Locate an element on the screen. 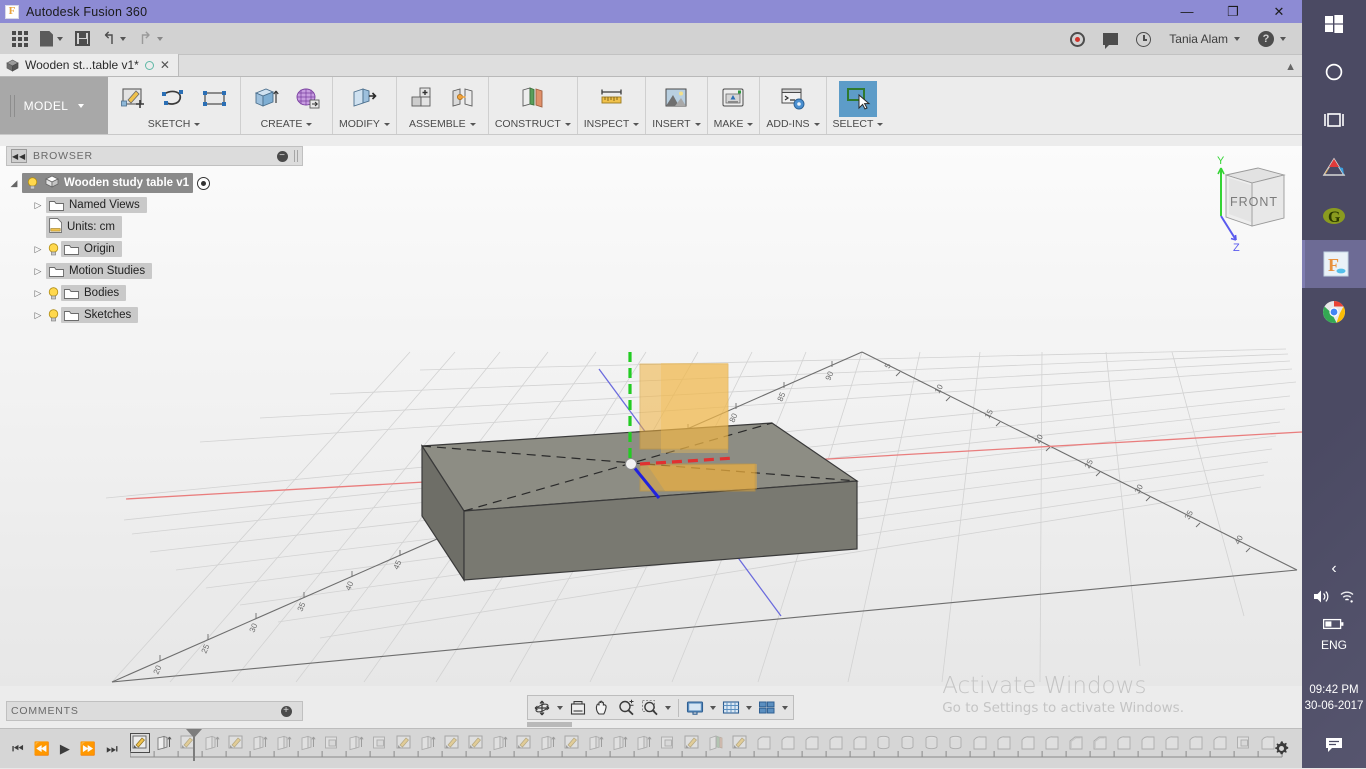 The image size is (1366, 769). expand-arrow-icon: ◢ is located at coordinates (14, 183).